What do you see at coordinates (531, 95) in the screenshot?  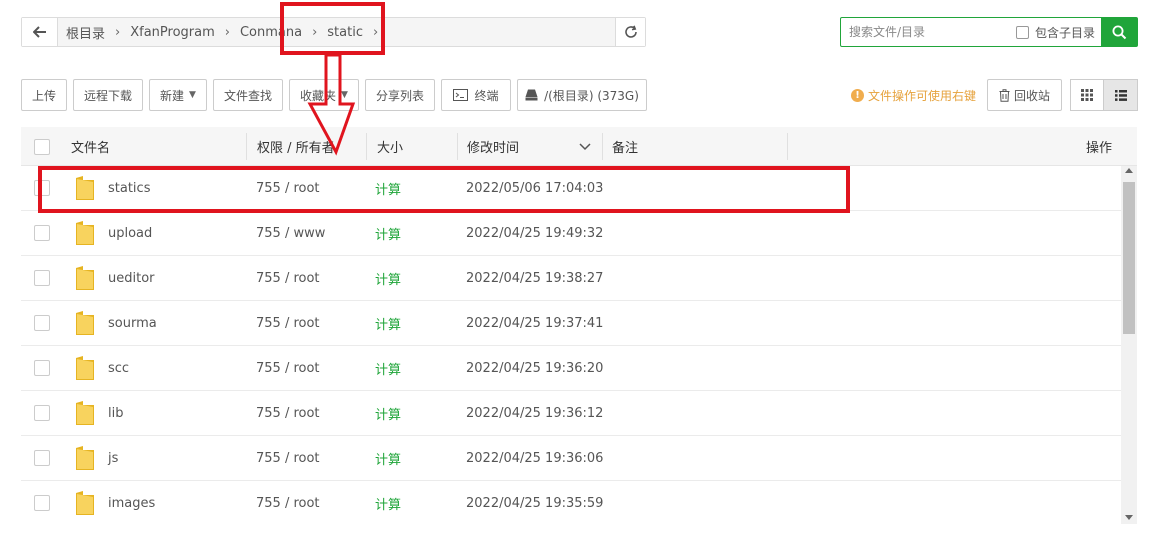 I see `disk-icon` at bounding box center [531, 95].